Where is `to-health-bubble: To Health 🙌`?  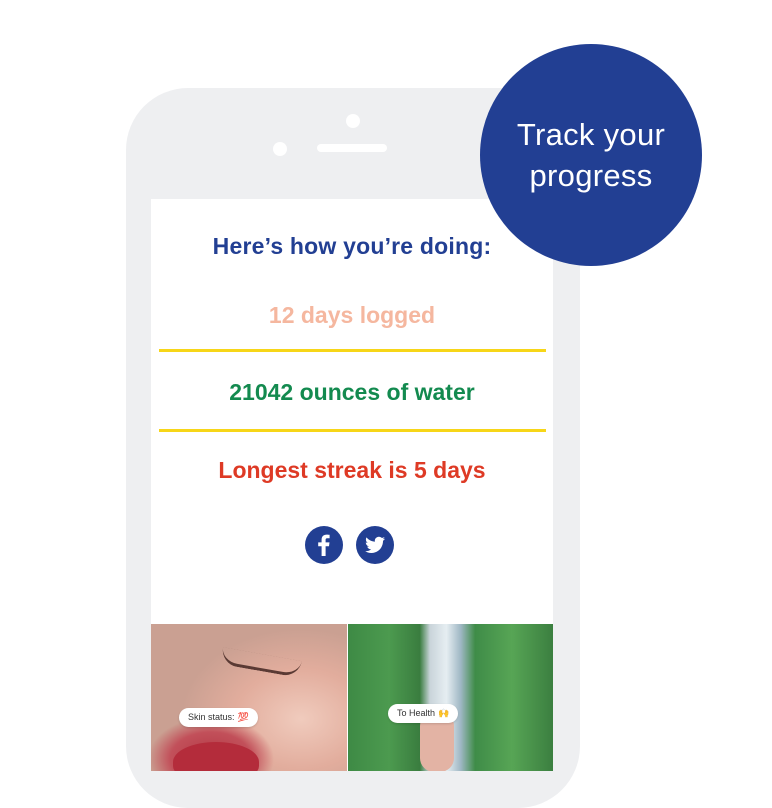
to-health-bubble: To Health 🙌 is located at coordinates (423, 713).